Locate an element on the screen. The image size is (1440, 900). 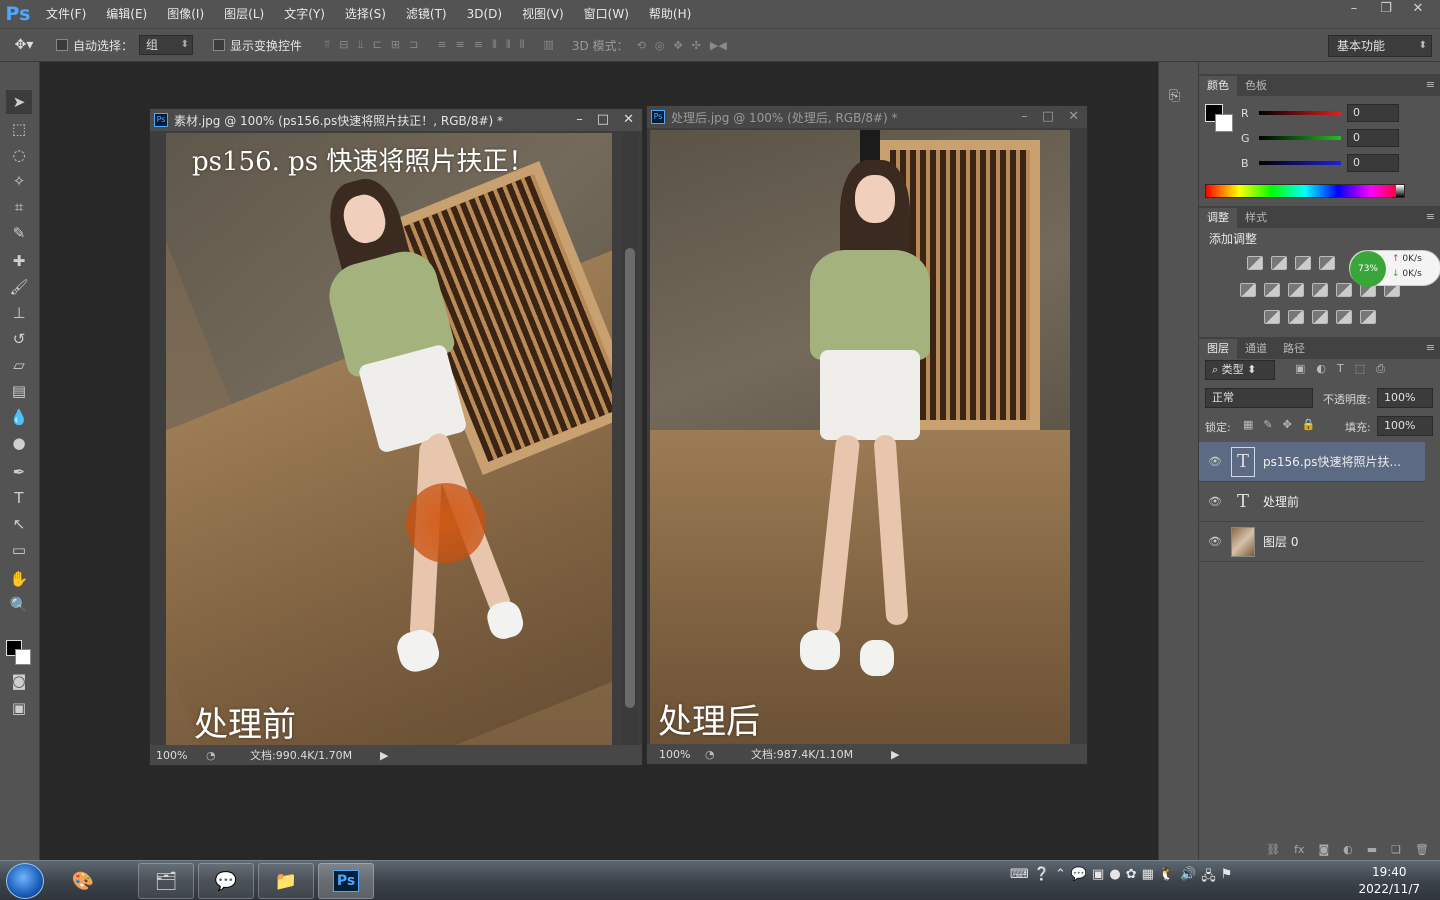
qq-icon: 🐧 is located at coordinates (1167, 878).